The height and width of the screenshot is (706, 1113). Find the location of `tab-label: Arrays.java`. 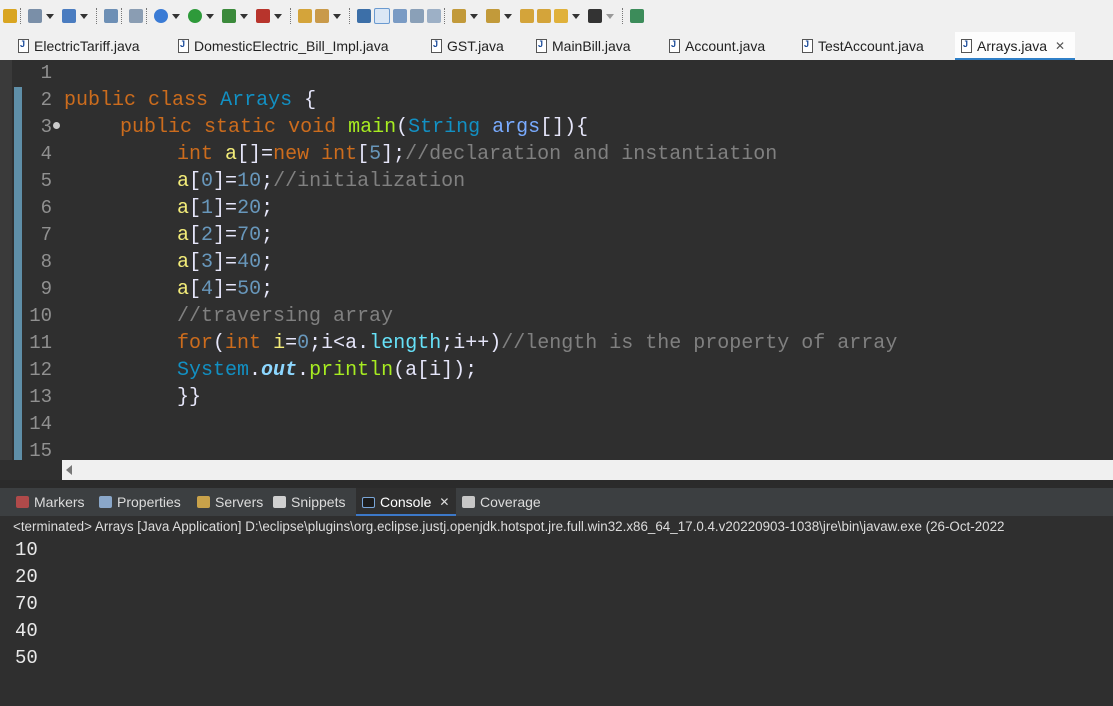

tab-label: Arrays.java is located at coordinates (1012, 46).